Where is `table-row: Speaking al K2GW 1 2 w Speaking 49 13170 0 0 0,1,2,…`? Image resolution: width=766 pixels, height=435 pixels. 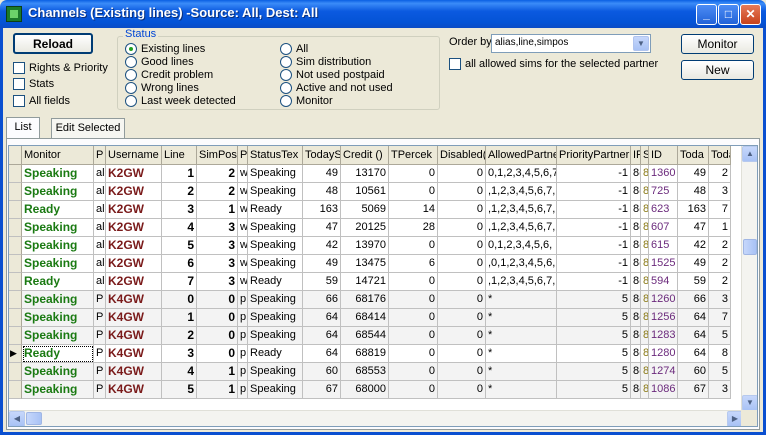
table-row: Speaking al K2GW 1 2 w Speaking 49 13170 0 0 0,1,2,… is located at coordinates (376, 174).